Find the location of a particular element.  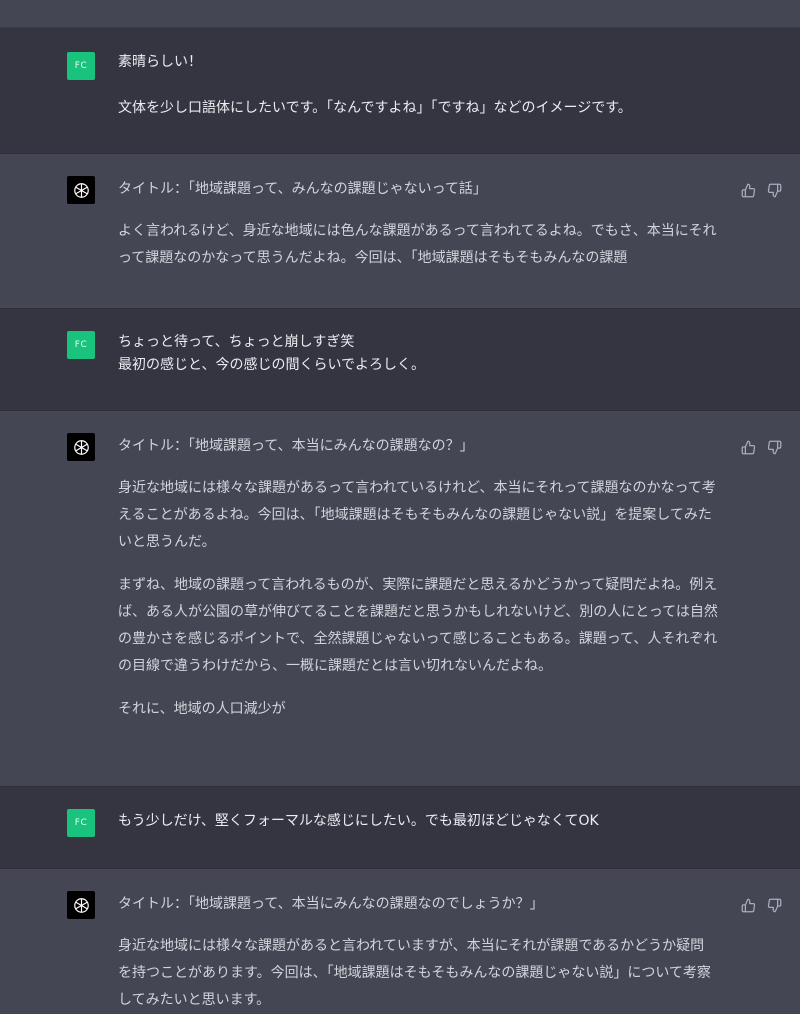

message-text: ちょっと待って、ちょっと崩しすぎ笑 最初の感じと、今の感じの間くらいでよろしく。 is located at coordinates (418, 354).